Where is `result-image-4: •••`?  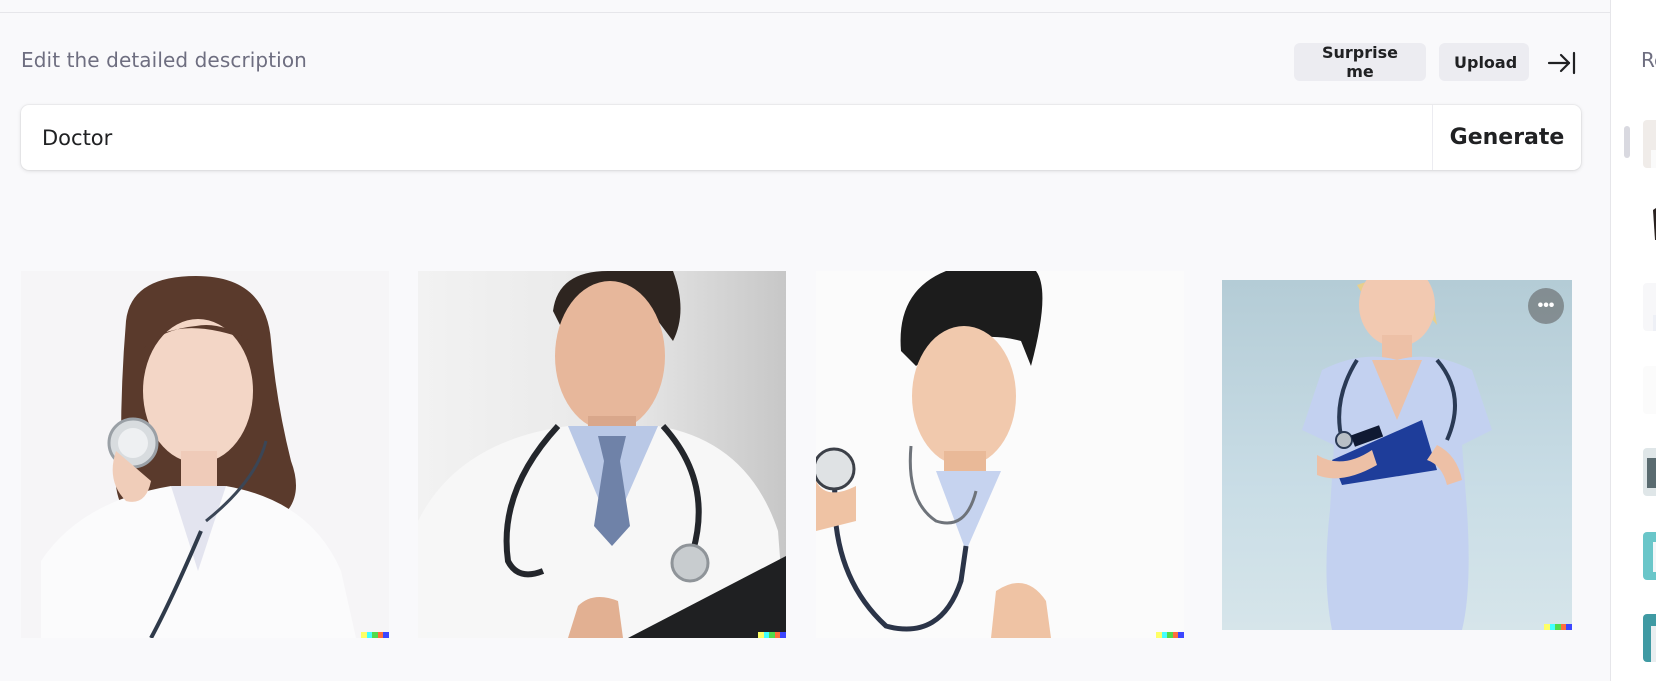 result-image-4: ••• is located at coordinates (1397, 455).